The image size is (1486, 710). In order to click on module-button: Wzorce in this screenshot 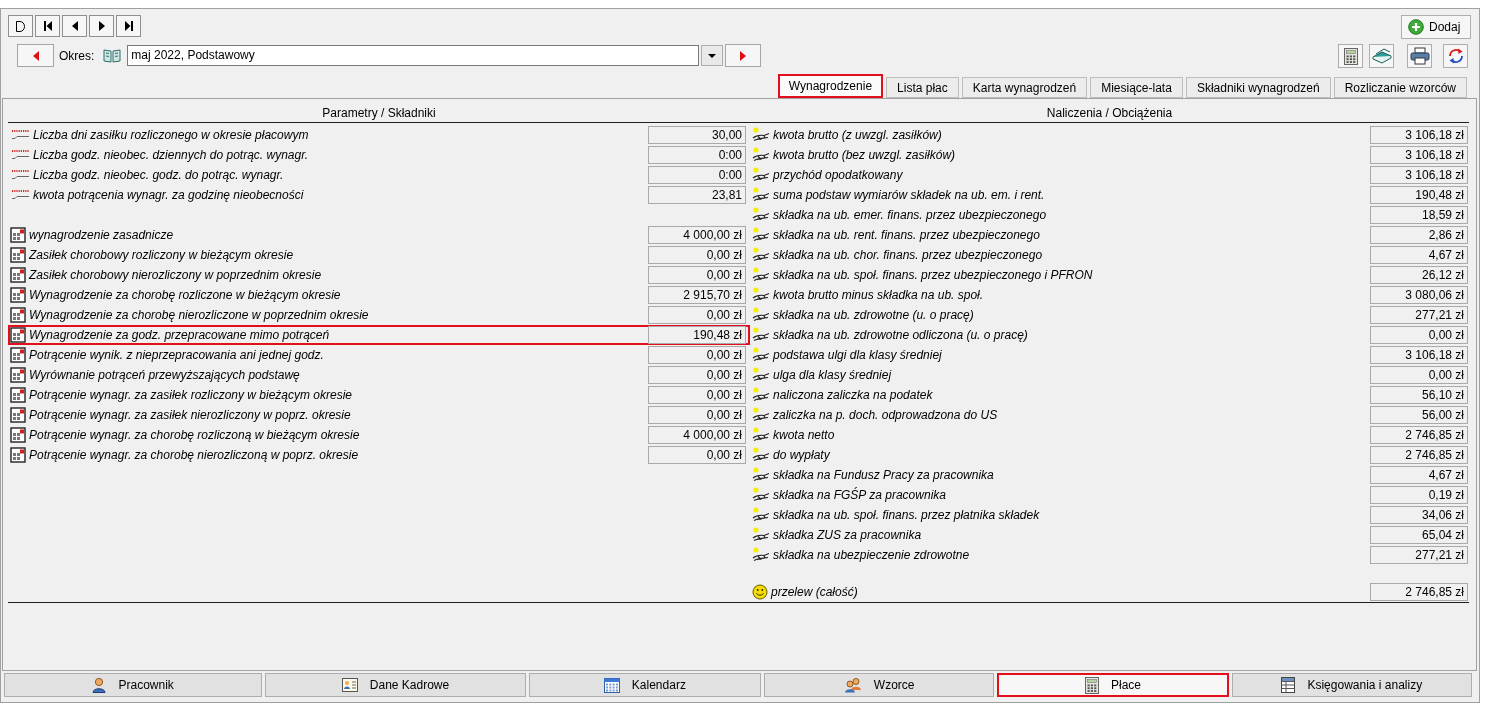, I will do `click(879, 685)`.